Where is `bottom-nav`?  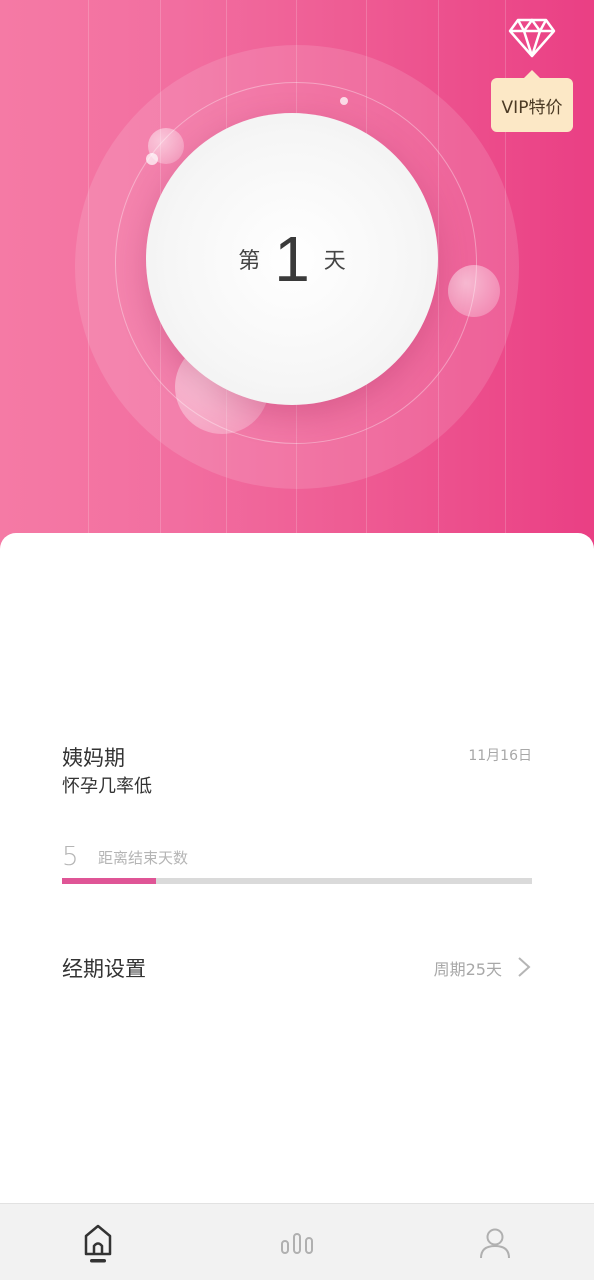 bottom-nav is located at coordinates (297, 1241).